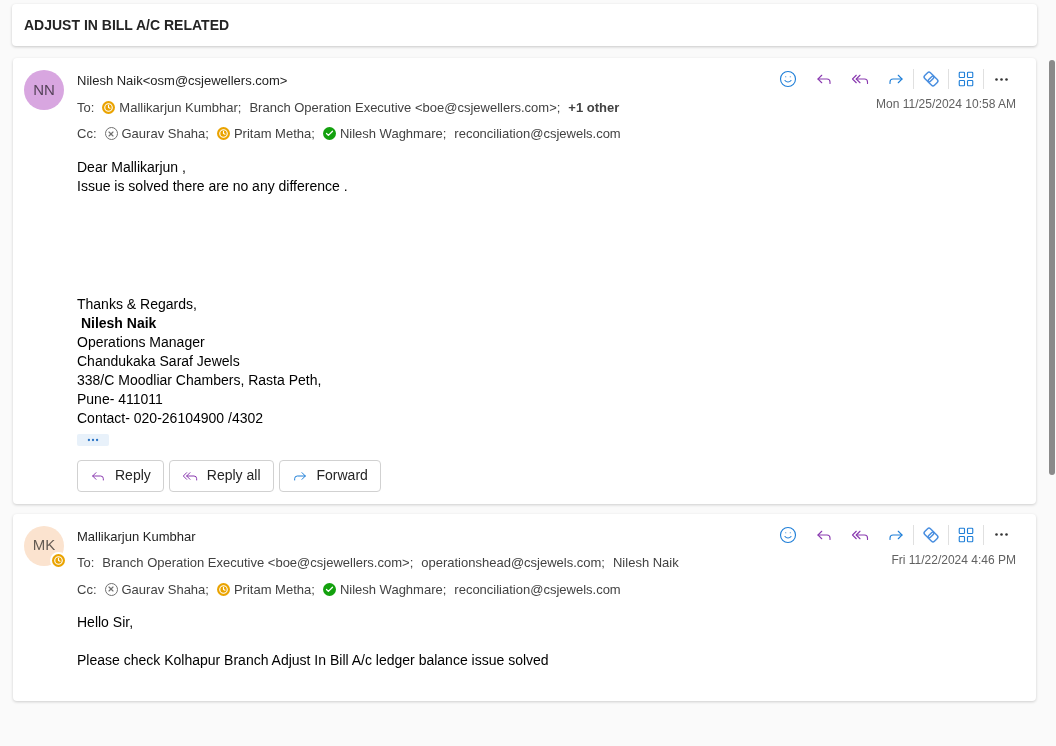 This screenshot has height=746, width=1056. I want to click on body-text: Hello Sir,, so click(106, 622).